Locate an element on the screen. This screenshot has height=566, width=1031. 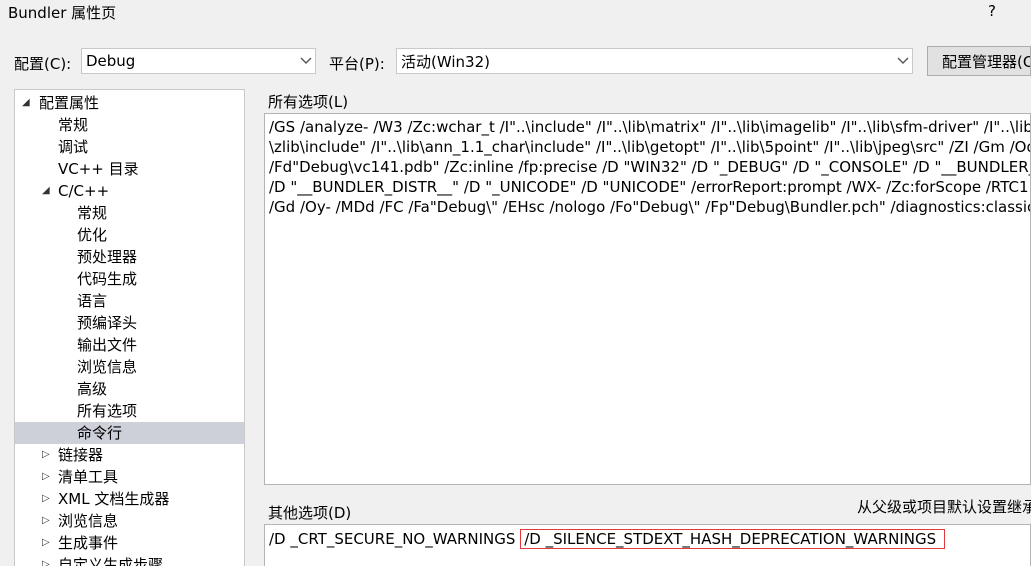
tree-item-manifest-tool: ▷ 清单工具 is located at coordinates (129, 477).